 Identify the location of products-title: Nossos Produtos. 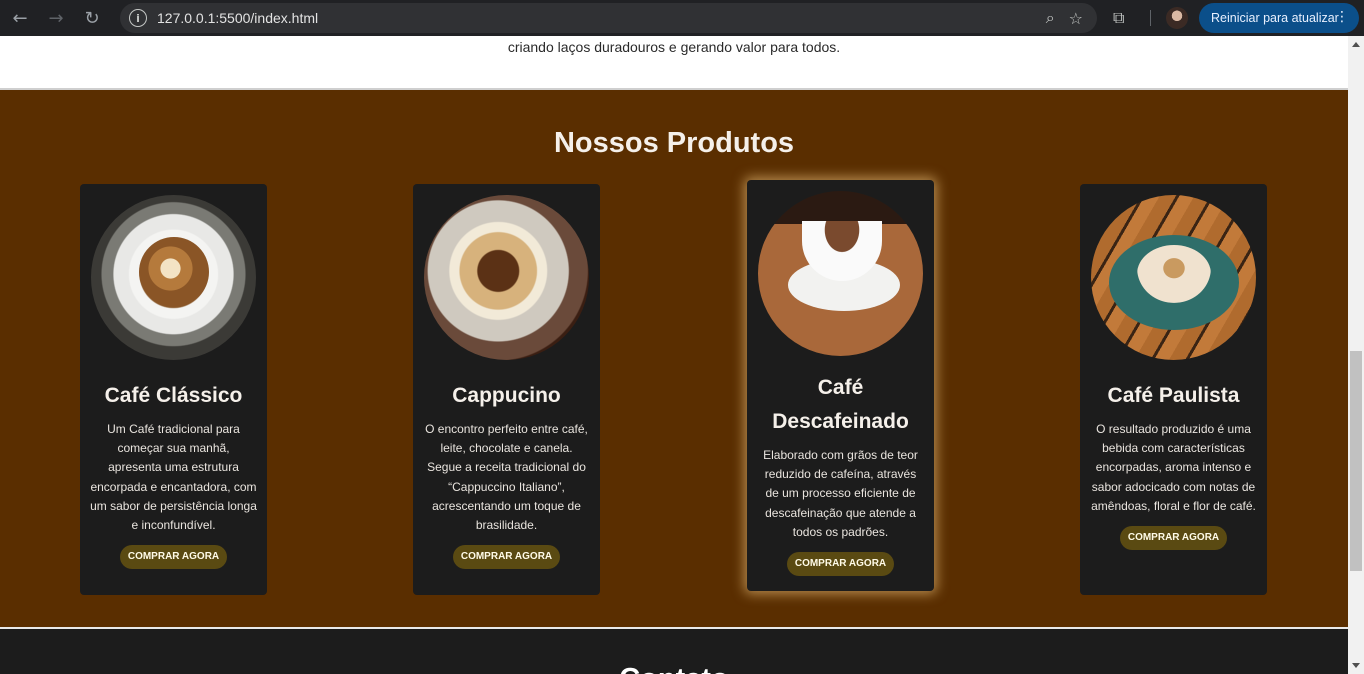
(674, 143).